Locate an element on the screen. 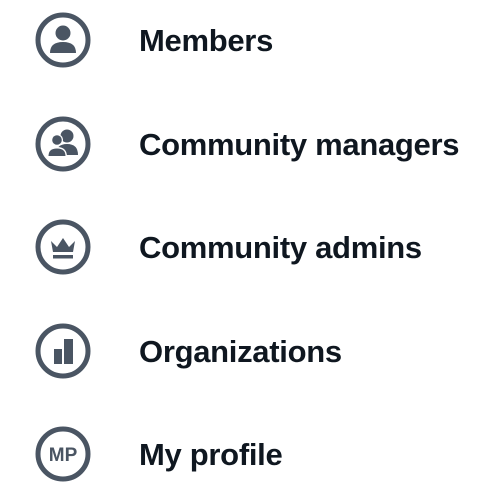 Image resolution: width=504 pixels, height=485 pixels. menu-item-members: Members is located at coordinates (153, 40).